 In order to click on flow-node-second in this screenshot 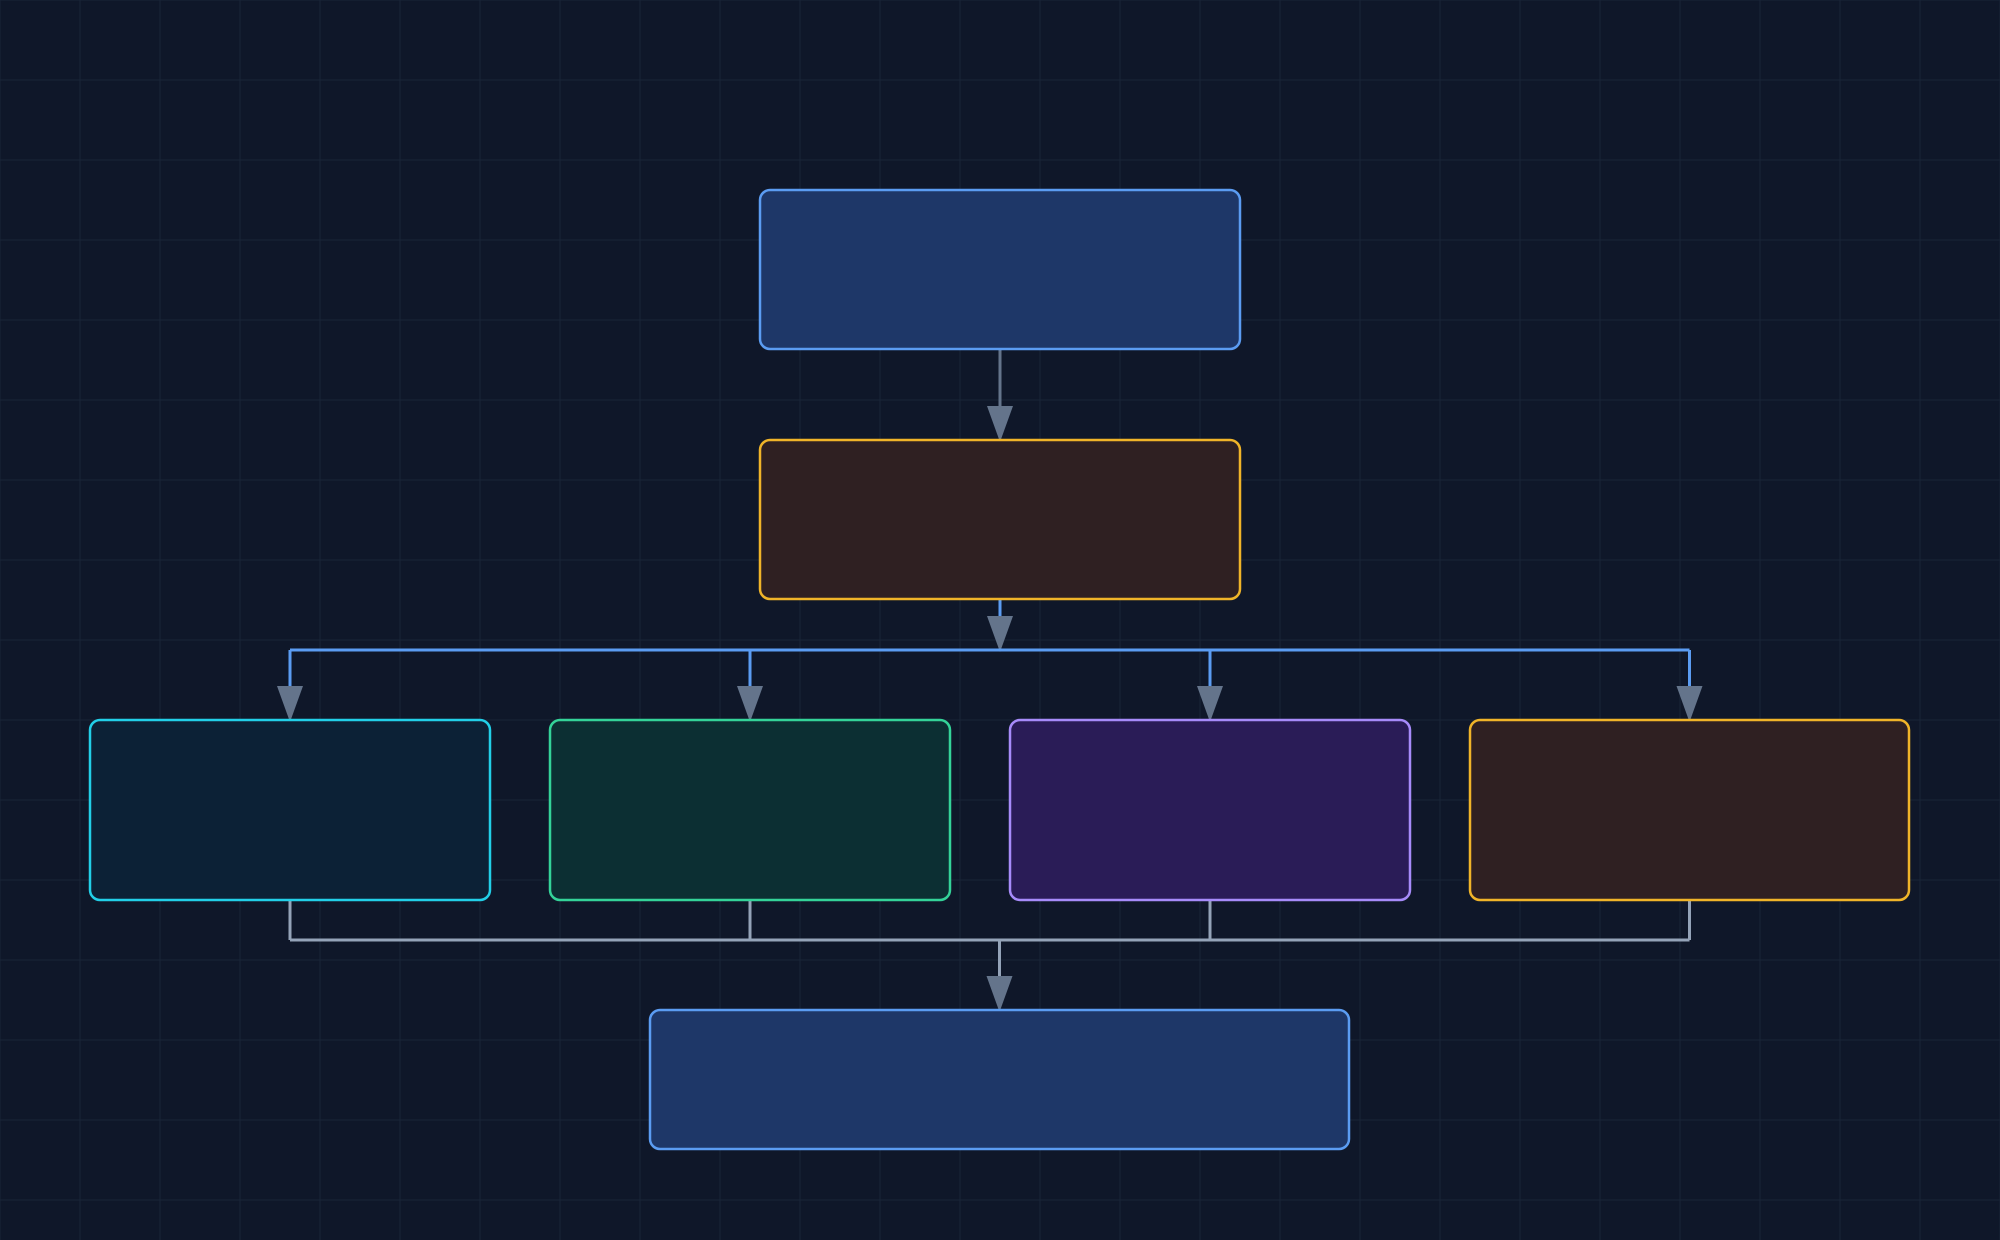, I will do `click(1000, 519)`.